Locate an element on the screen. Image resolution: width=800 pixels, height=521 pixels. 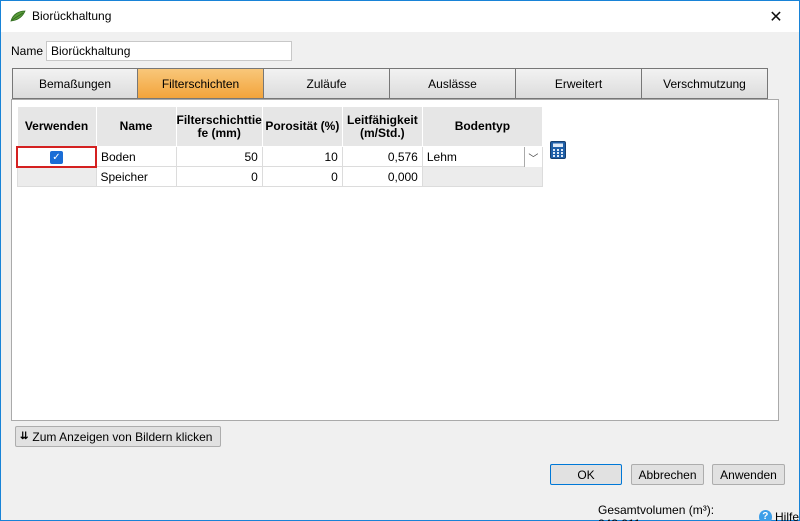
window-title: Biorückhaltung is located at coordinates (72, 16).